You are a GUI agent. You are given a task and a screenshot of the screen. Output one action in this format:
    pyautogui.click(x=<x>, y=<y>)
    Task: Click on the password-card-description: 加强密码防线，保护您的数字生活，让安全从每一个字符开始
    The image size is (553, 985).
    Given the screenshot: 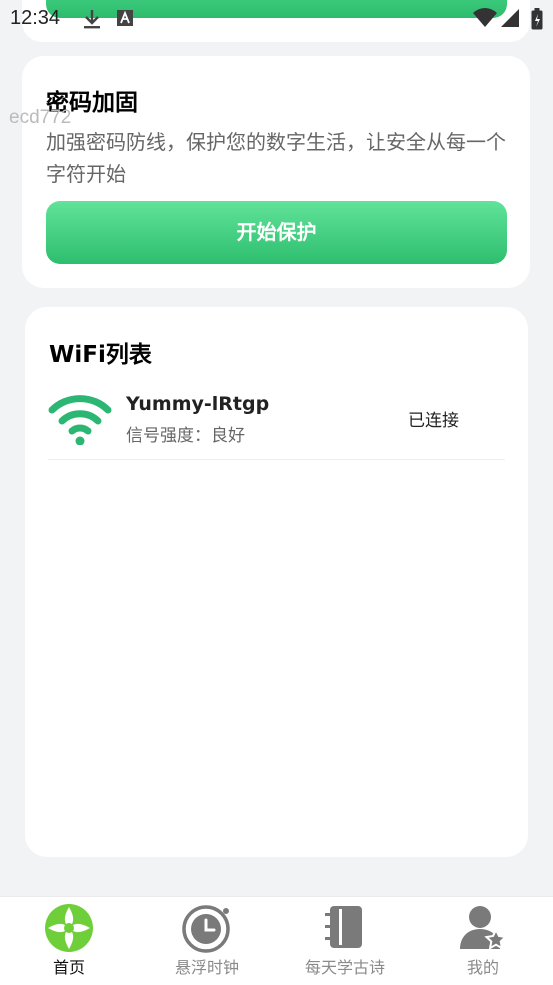 What is the action you would take?
    pyautogui.click(x=276, y=158)
    